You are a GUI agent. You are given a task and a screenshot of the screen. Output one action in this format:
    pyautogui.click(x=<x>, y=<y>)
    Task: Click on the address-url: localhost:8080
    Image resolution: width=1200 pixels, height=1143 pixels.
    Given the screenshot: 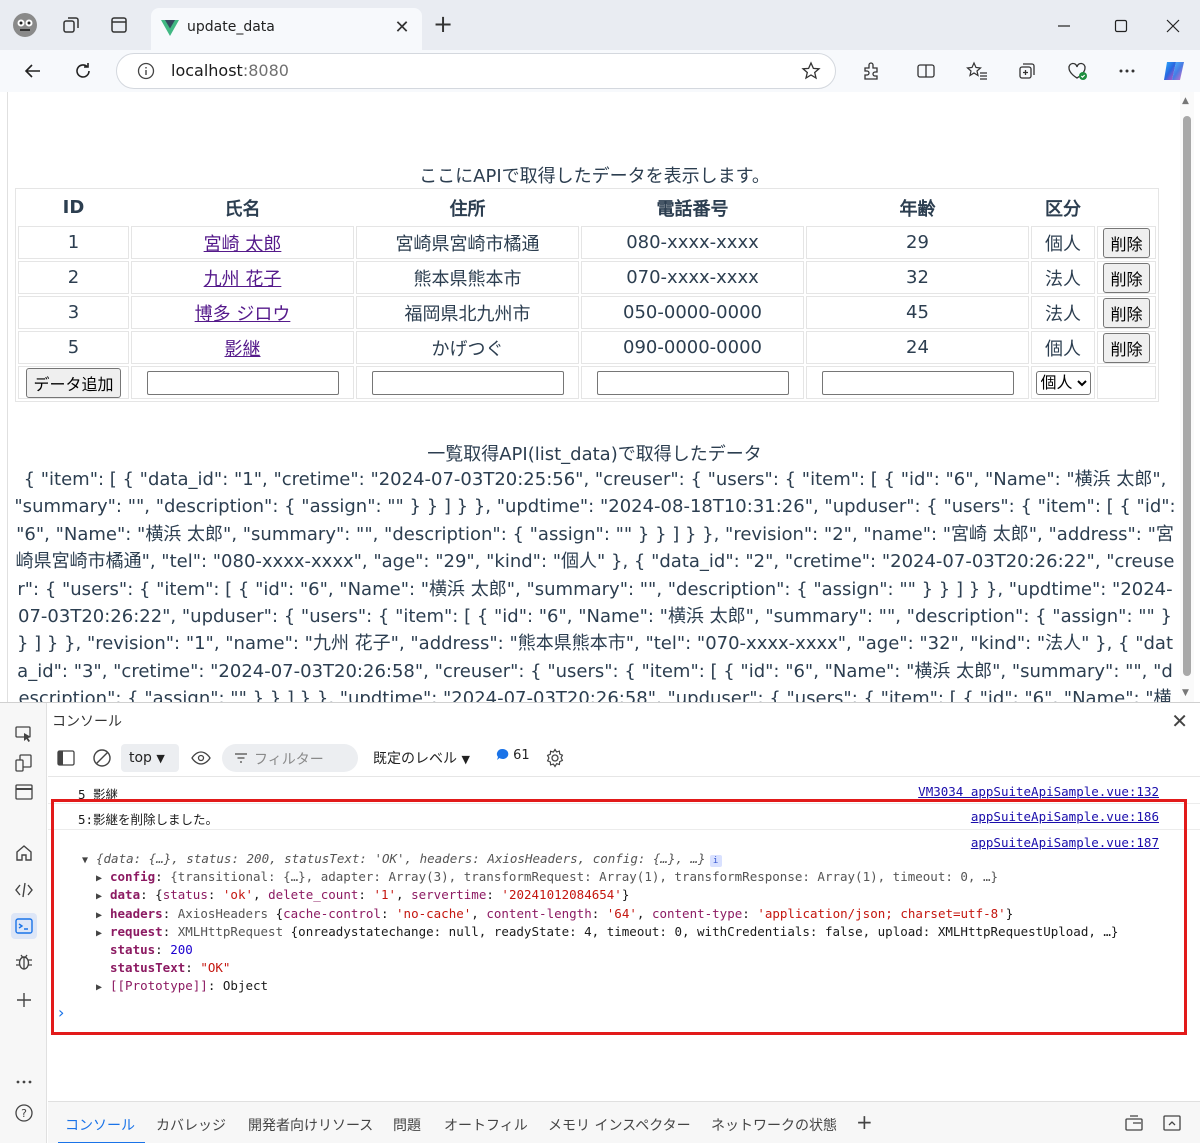 What is the action you would take?
    pyautogui.click(x=230, y=70)
    